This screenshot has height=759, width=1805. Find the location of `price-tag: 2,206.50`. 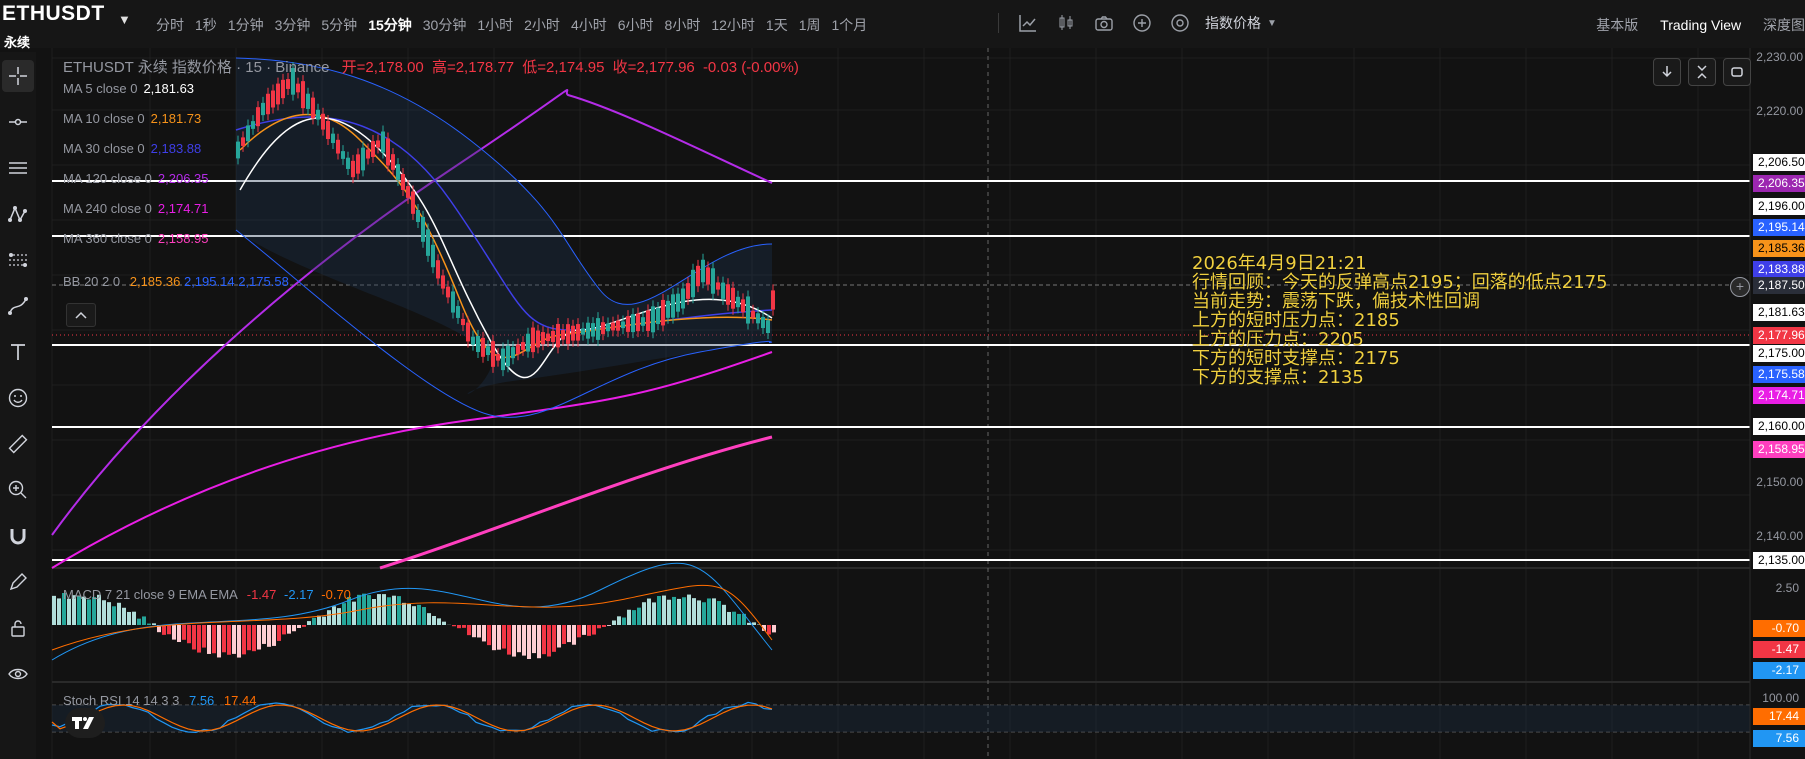

price-tag: 2,206.50 is located at coordinates (1779, 162).